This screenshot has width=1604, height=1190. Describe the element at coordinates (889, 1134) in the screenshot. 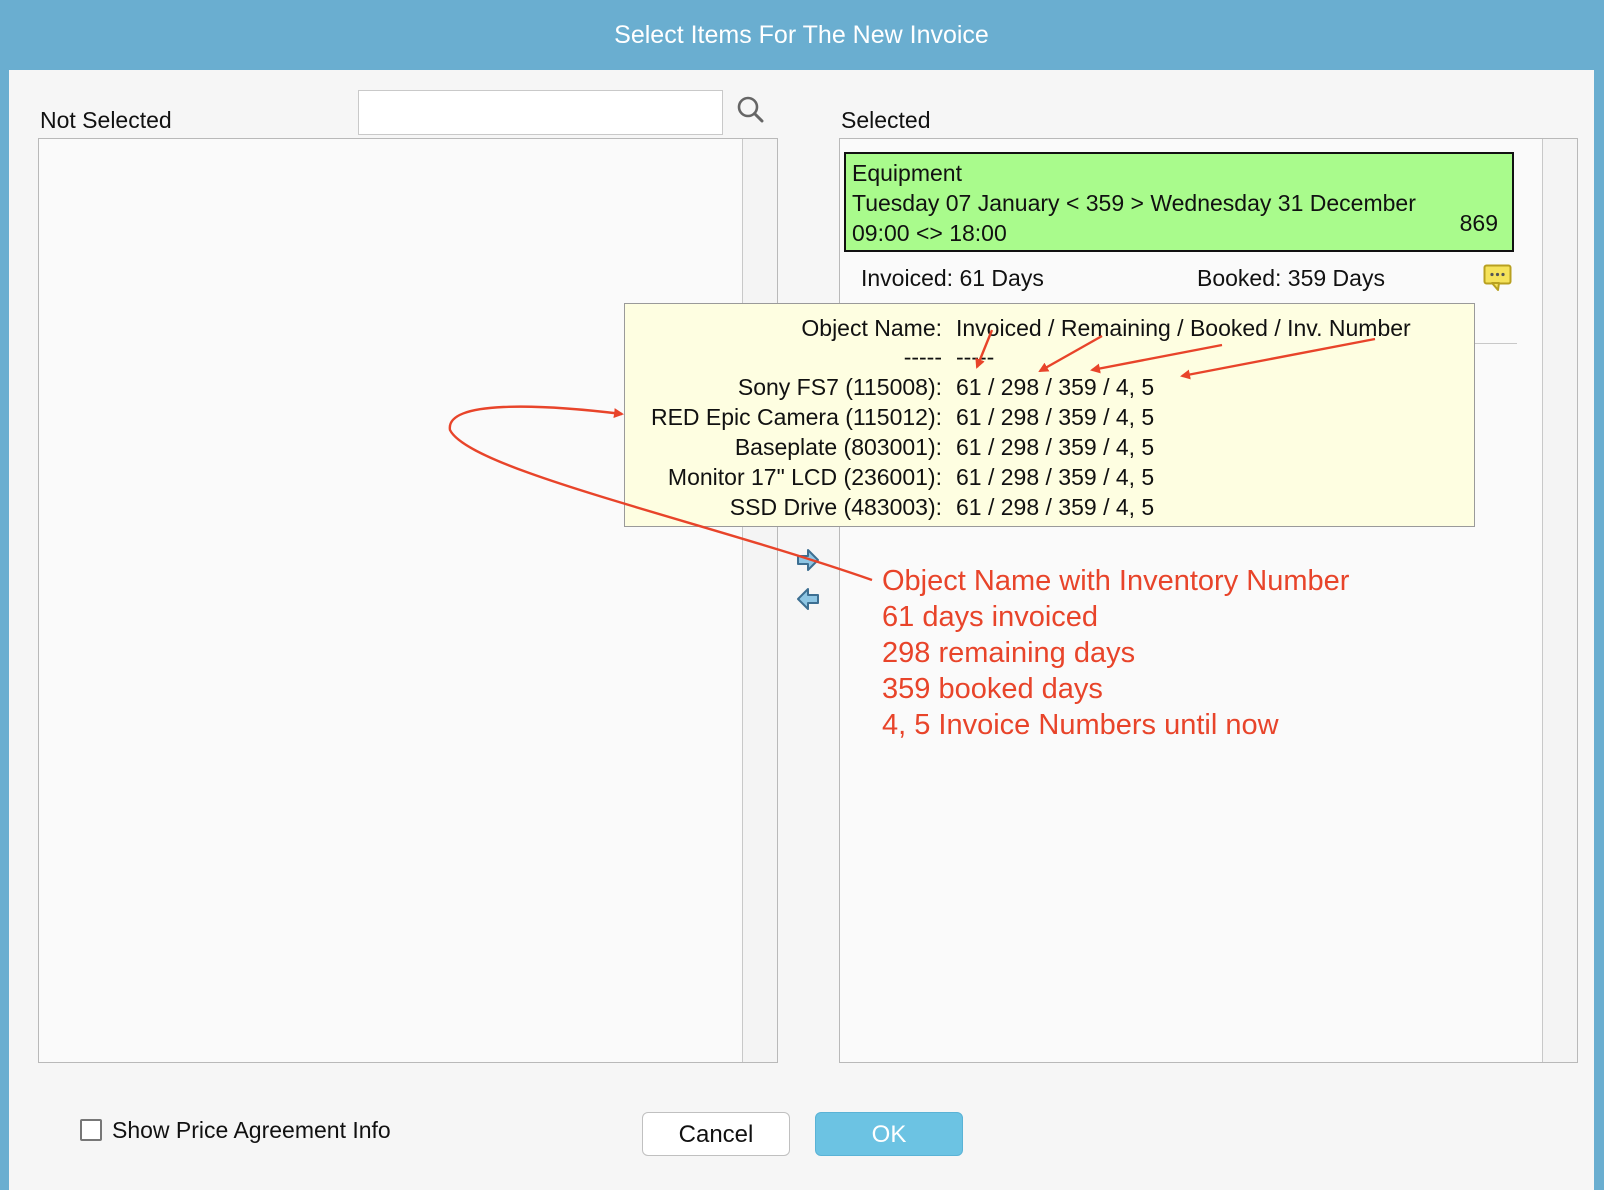

I see `ok-button: OK` at that location.